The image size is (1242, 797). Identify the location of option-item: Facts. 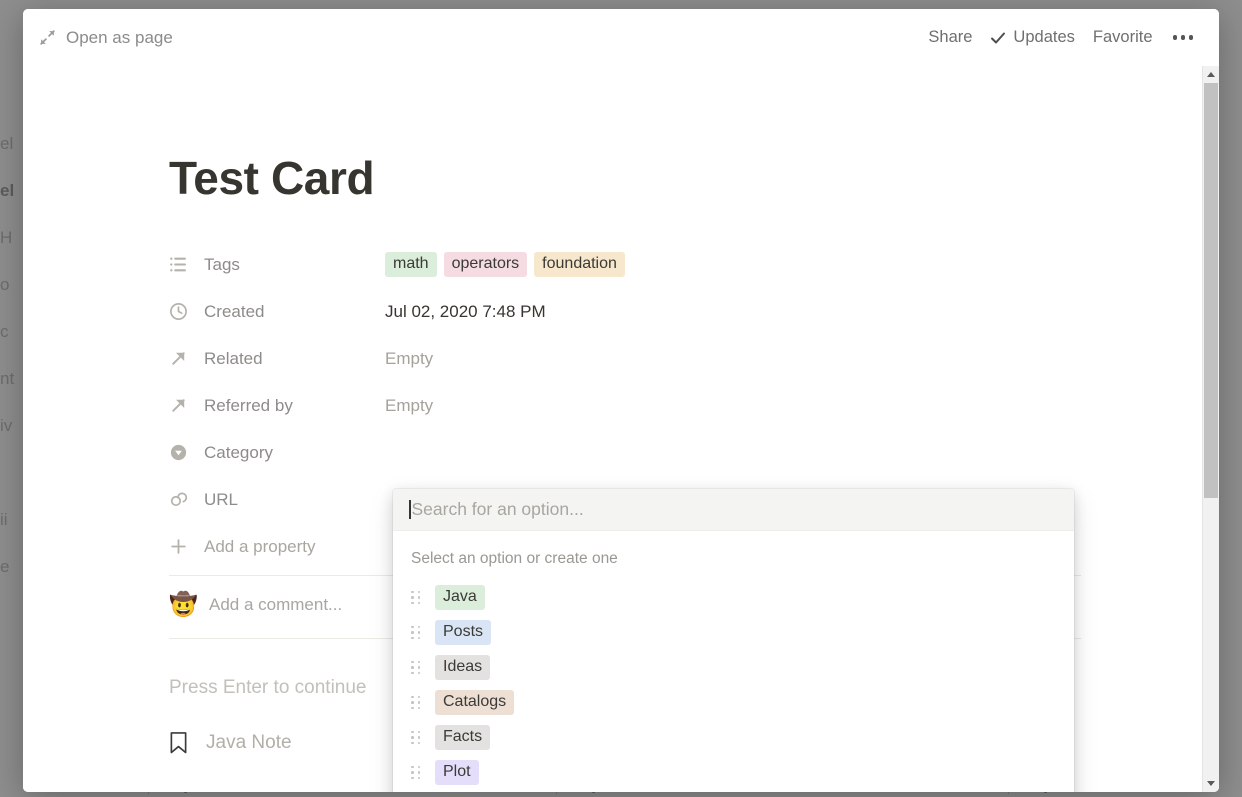
(733, 737).